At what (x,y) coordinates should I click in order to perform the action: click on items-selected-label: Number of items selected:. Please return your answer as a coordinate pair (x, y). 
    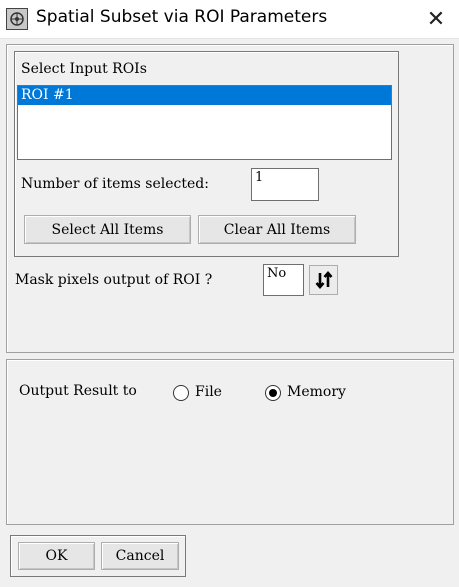
    Looking at the image, I should click on (115, 184).